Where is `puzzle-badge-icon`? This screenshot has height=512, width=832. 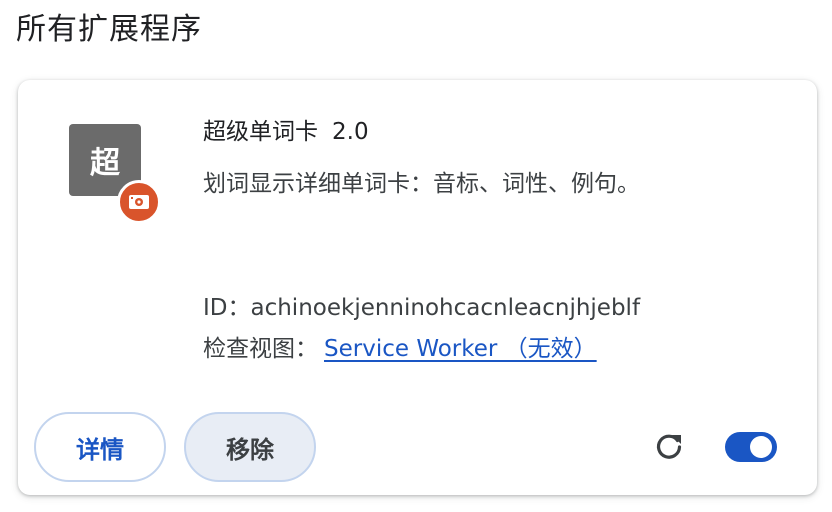
puzzle-badge-icon is located at coordinates (139, 202).